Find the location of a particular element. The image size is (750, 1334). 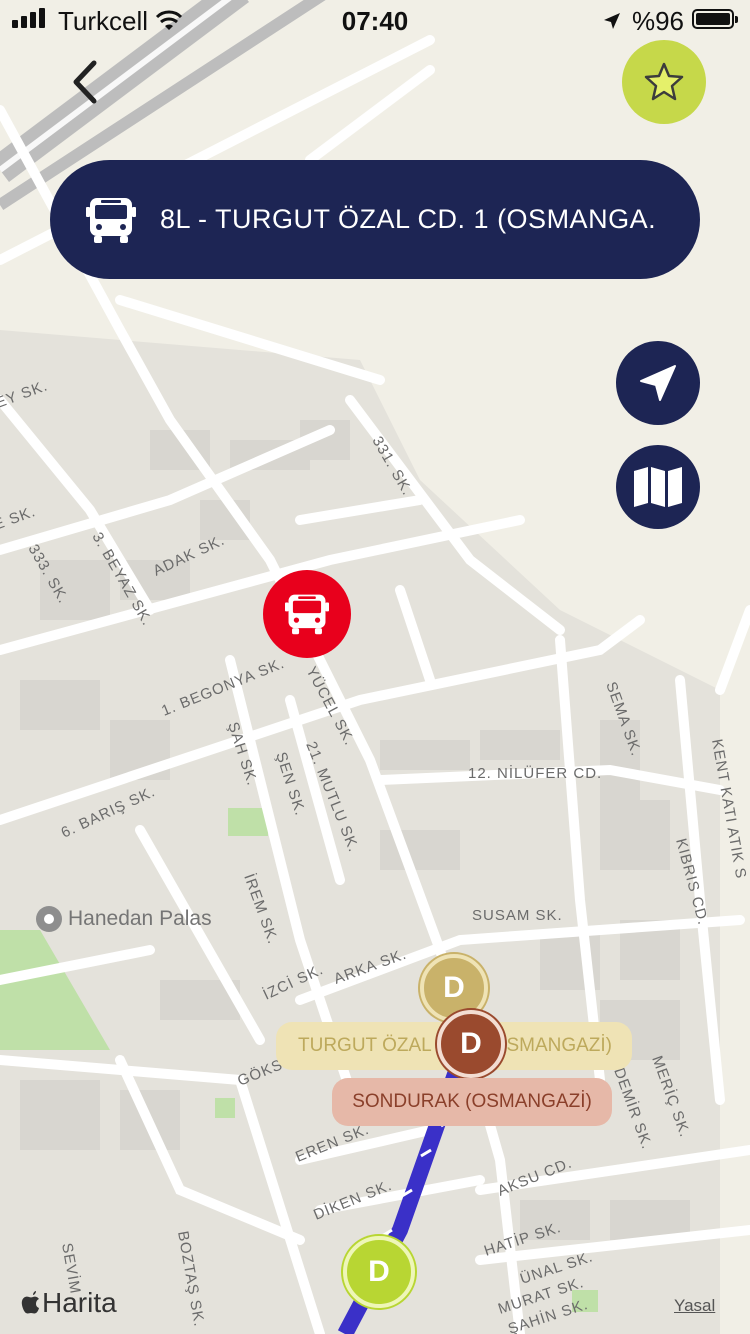

maps-attribution-text: Harita is located at coordinates (79, 1302).